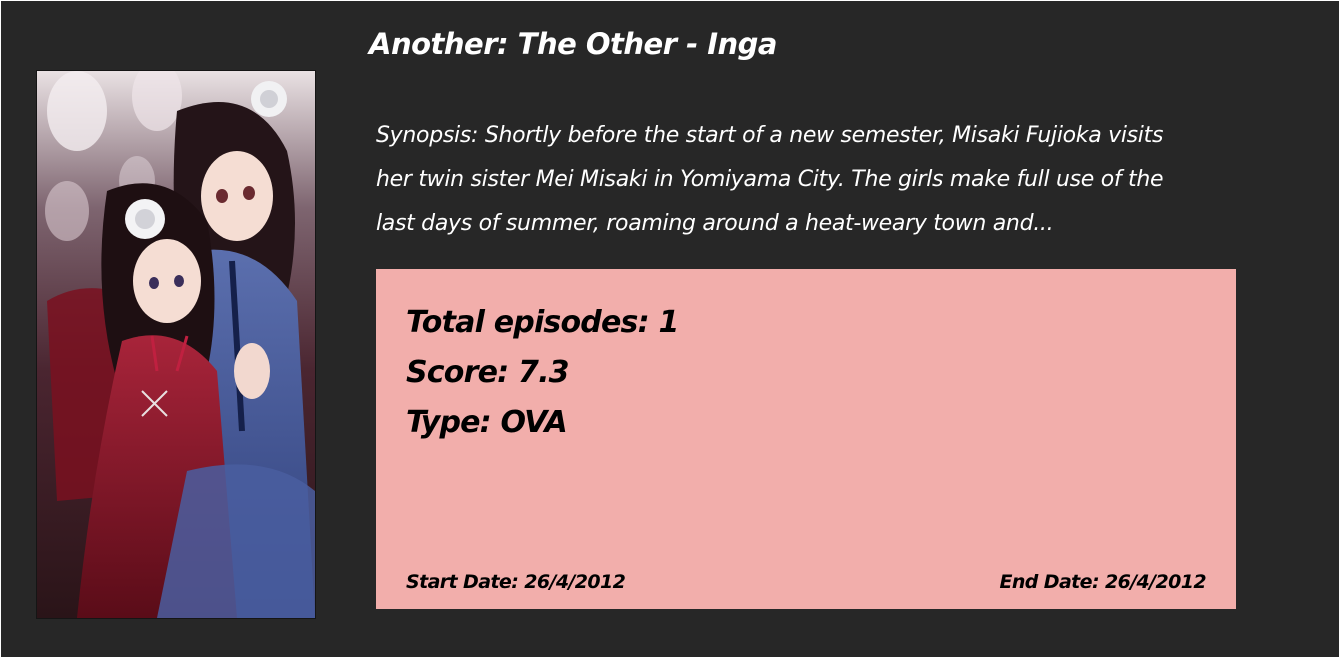 The image size is (1339, 657). I want to click on synopsis-label: Synopsis:, so click(427, 135).